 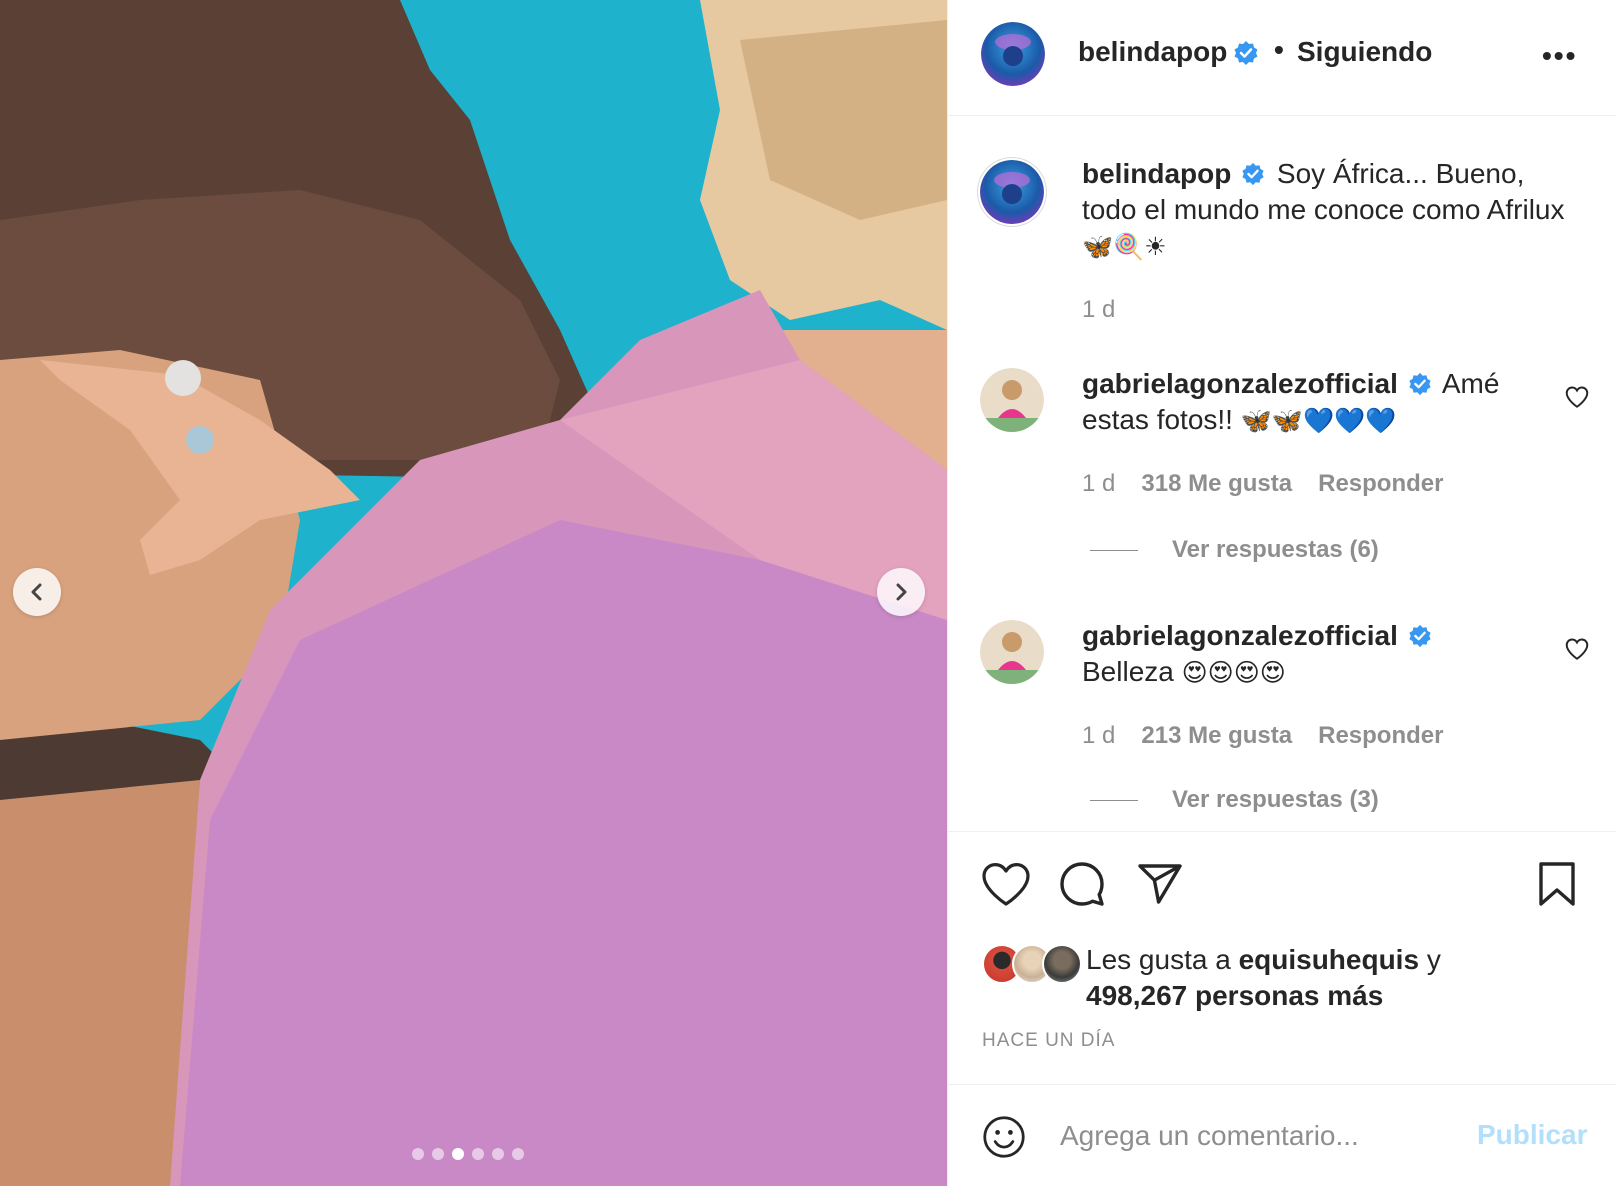 What do you see at coordinates (1216, 484) in the screenshot?
I see `comment-likes-count: 318 Me gusta` at bounding box center [1216, 484].